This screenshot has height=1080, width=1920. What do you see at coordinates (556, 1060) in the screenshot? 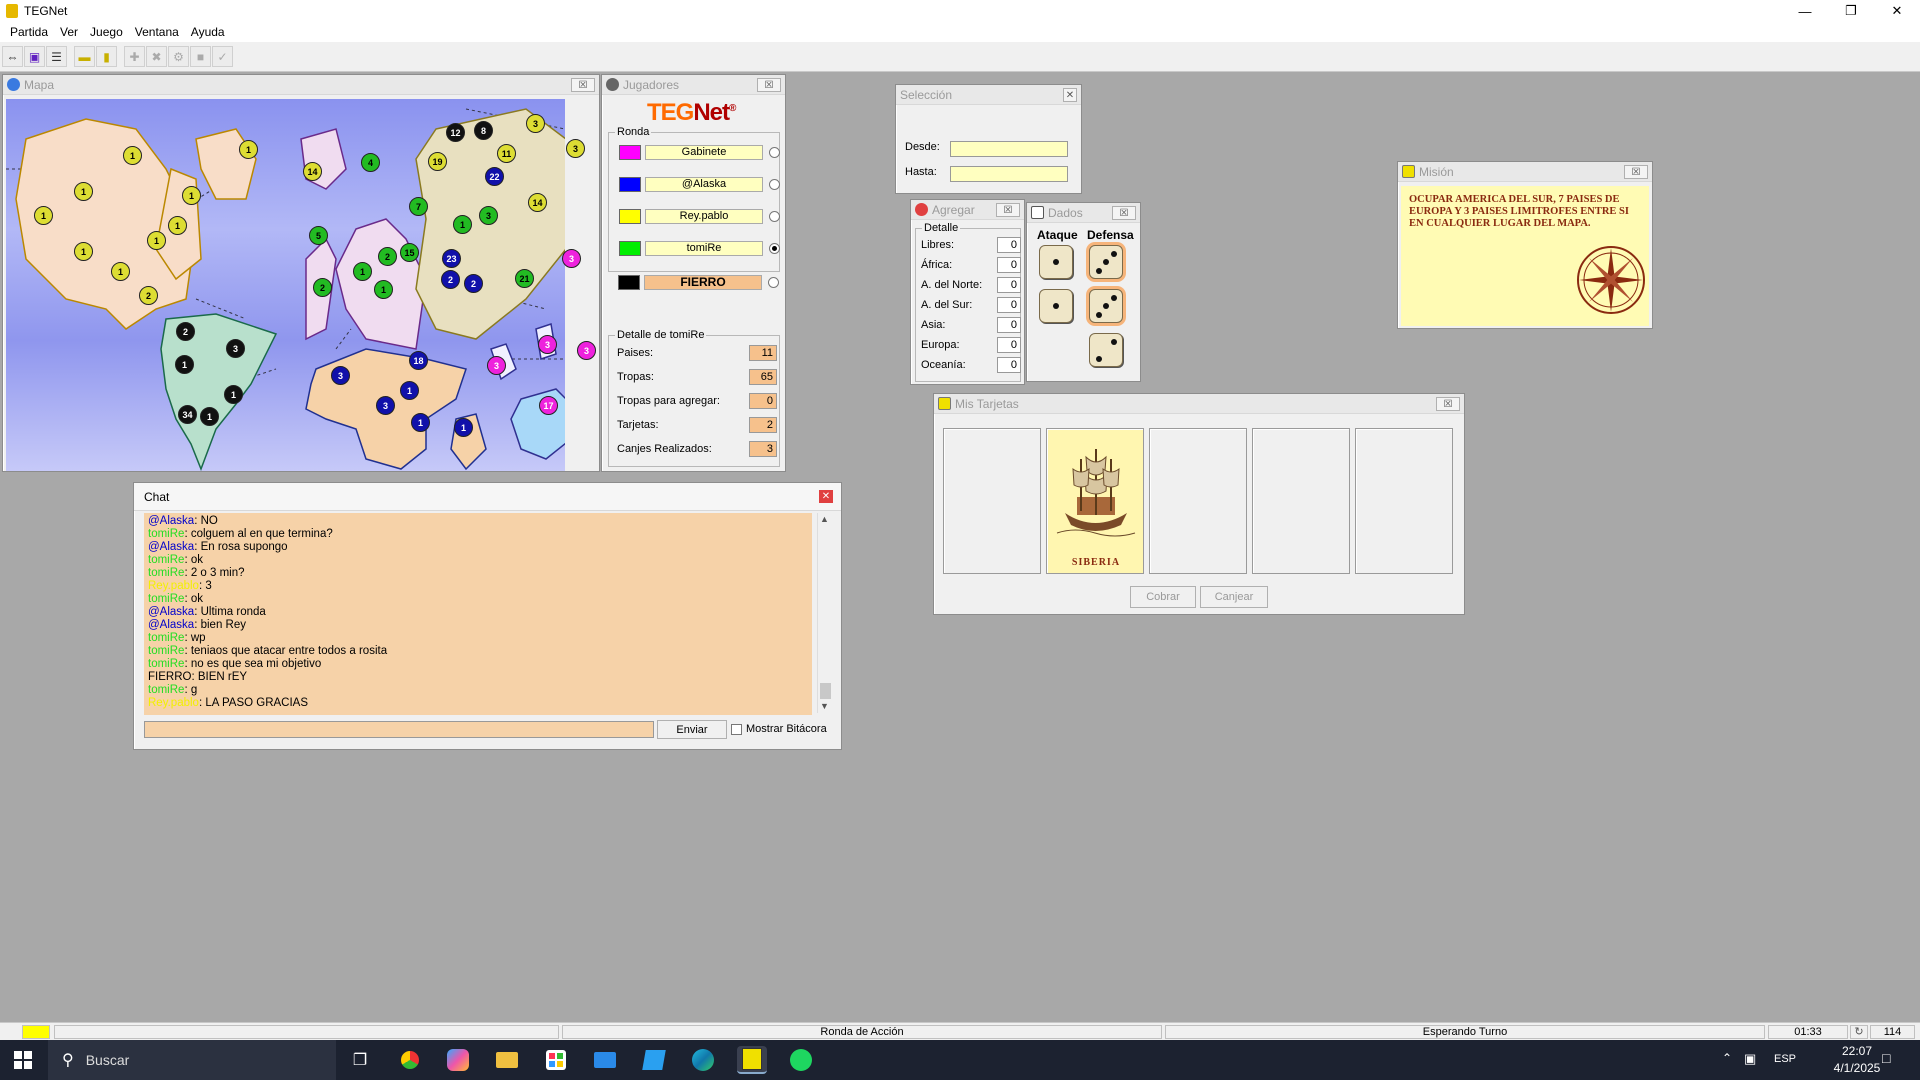
I see `store-icon` at bounding box center [556, 1060].